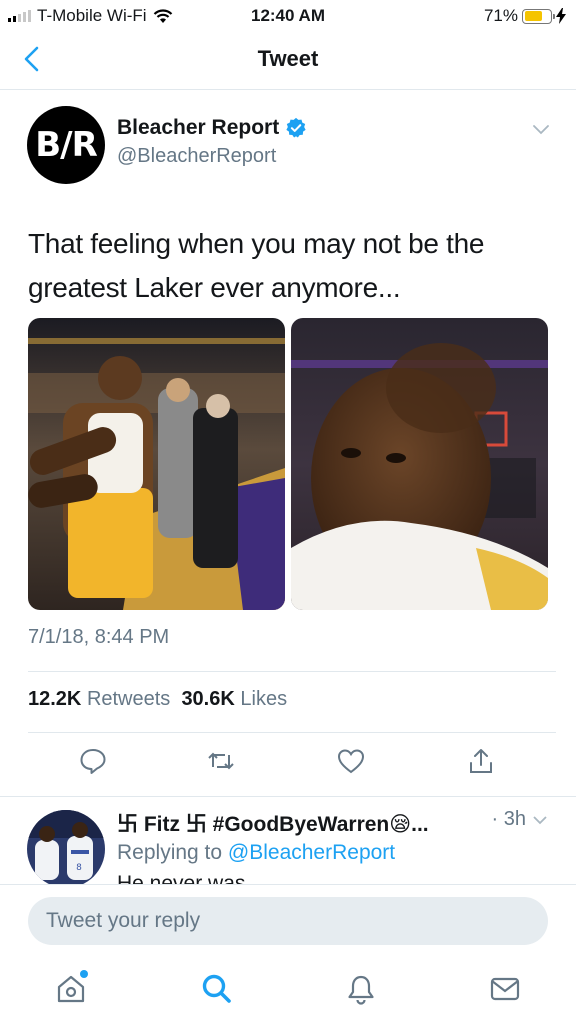 The image size is (576, 1024). Describe the element at coordinates (55, 699) in the screenshot. I see `retweets-count: 12.2K` at that location.